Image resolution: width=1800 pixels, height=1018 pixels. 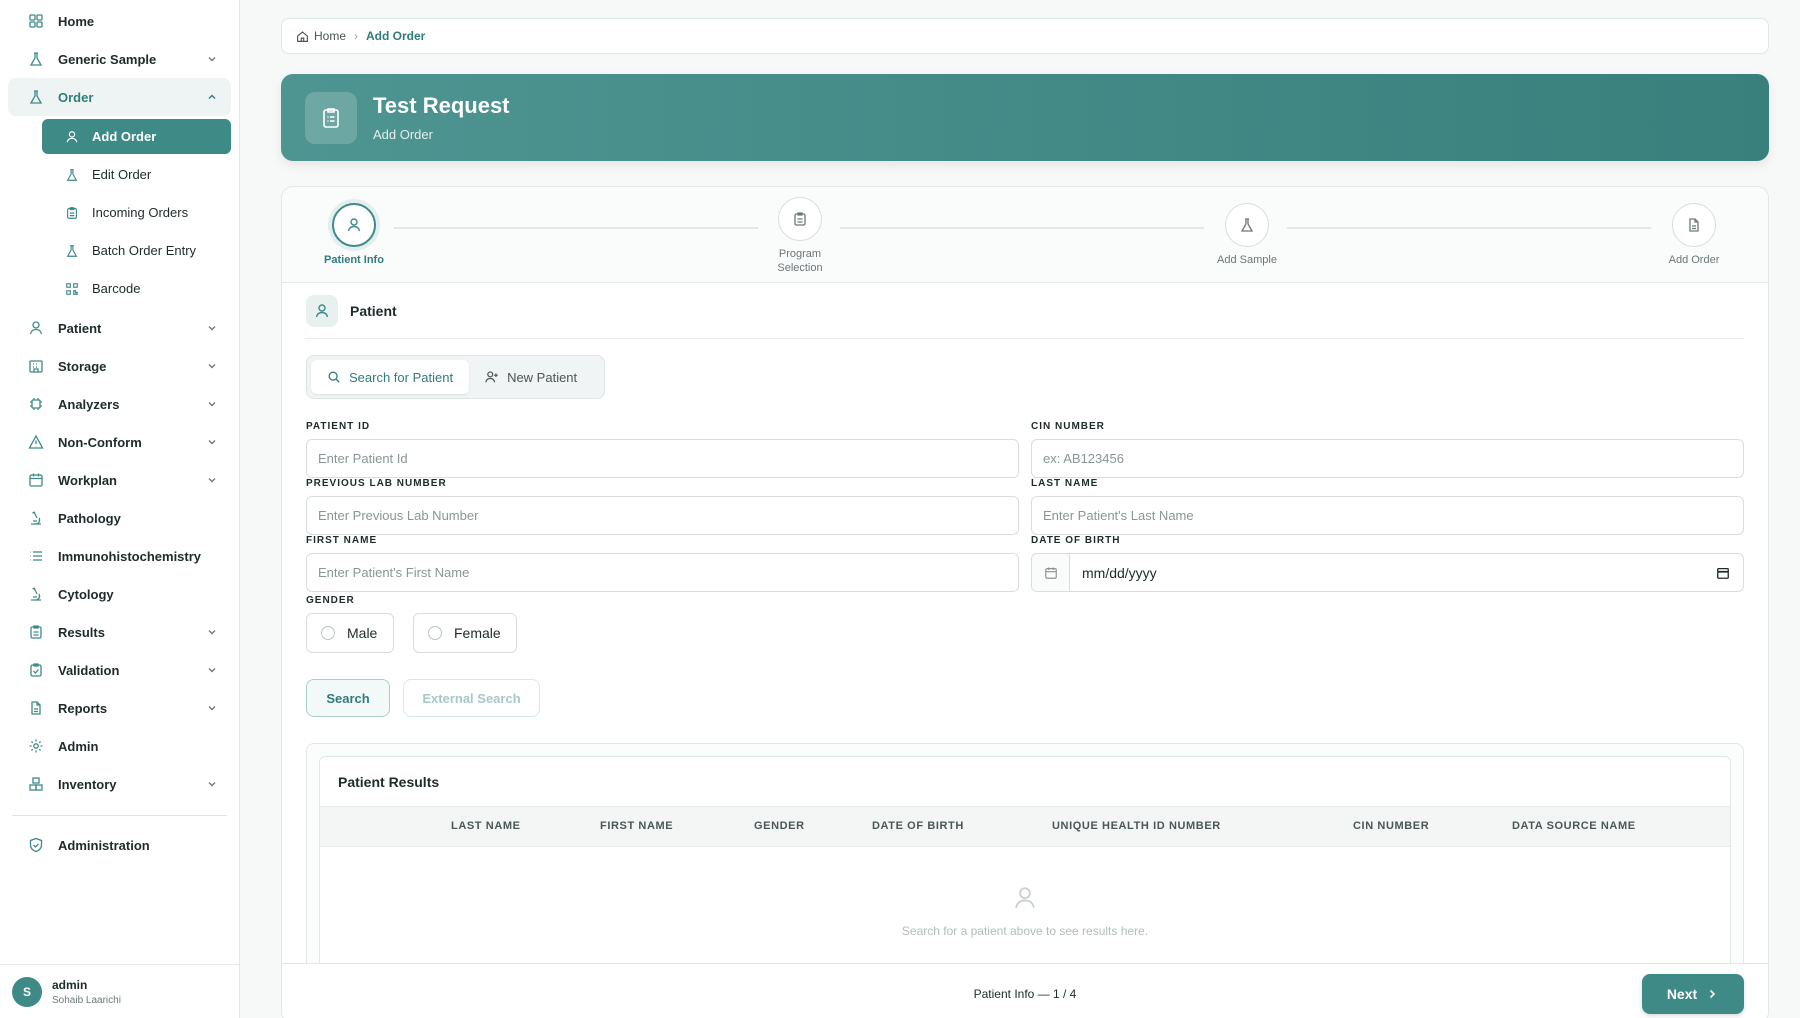 What do you see at coordinates (107, 59) in the screenshot?
I see `sidebar-item-label: Generic Sample` at bounding box center [107, 59].